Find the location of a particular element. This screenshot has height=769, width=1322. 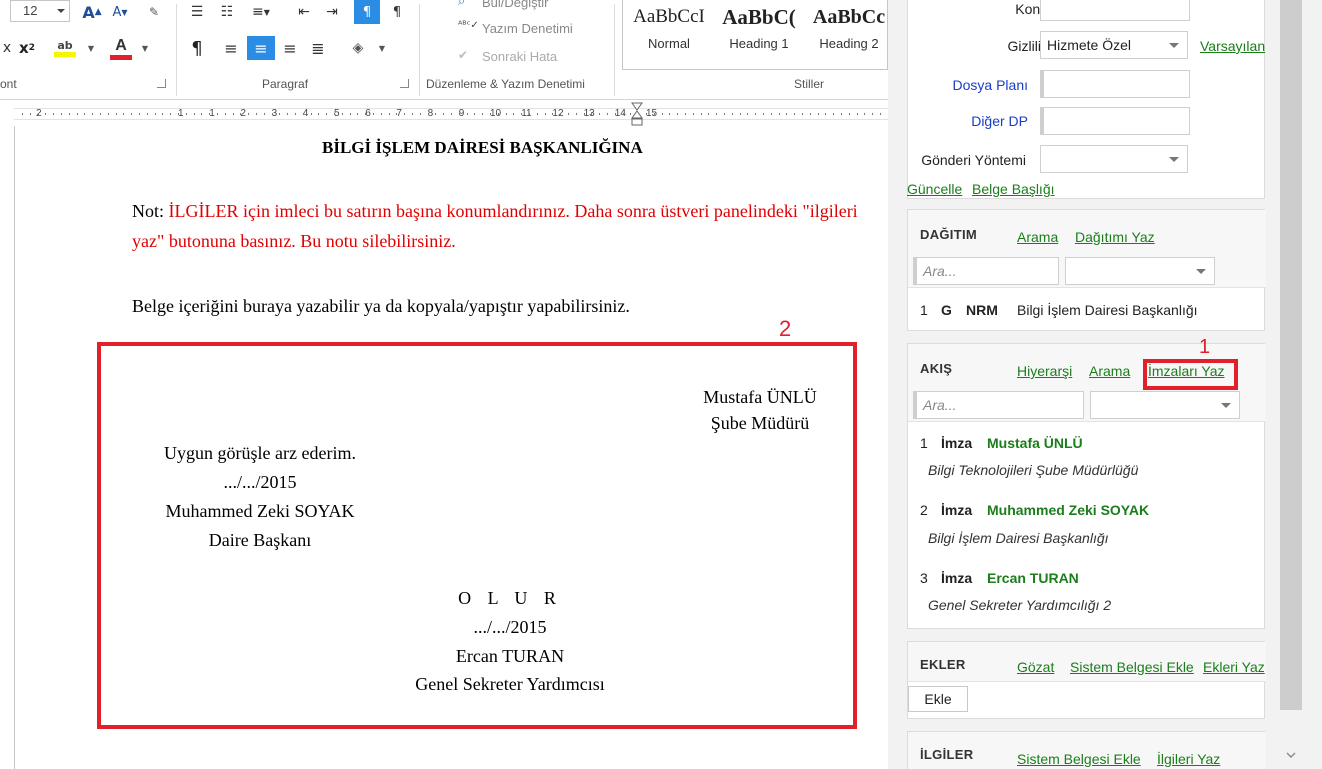

font-group-label: ont is located at coordinates (8, 84).